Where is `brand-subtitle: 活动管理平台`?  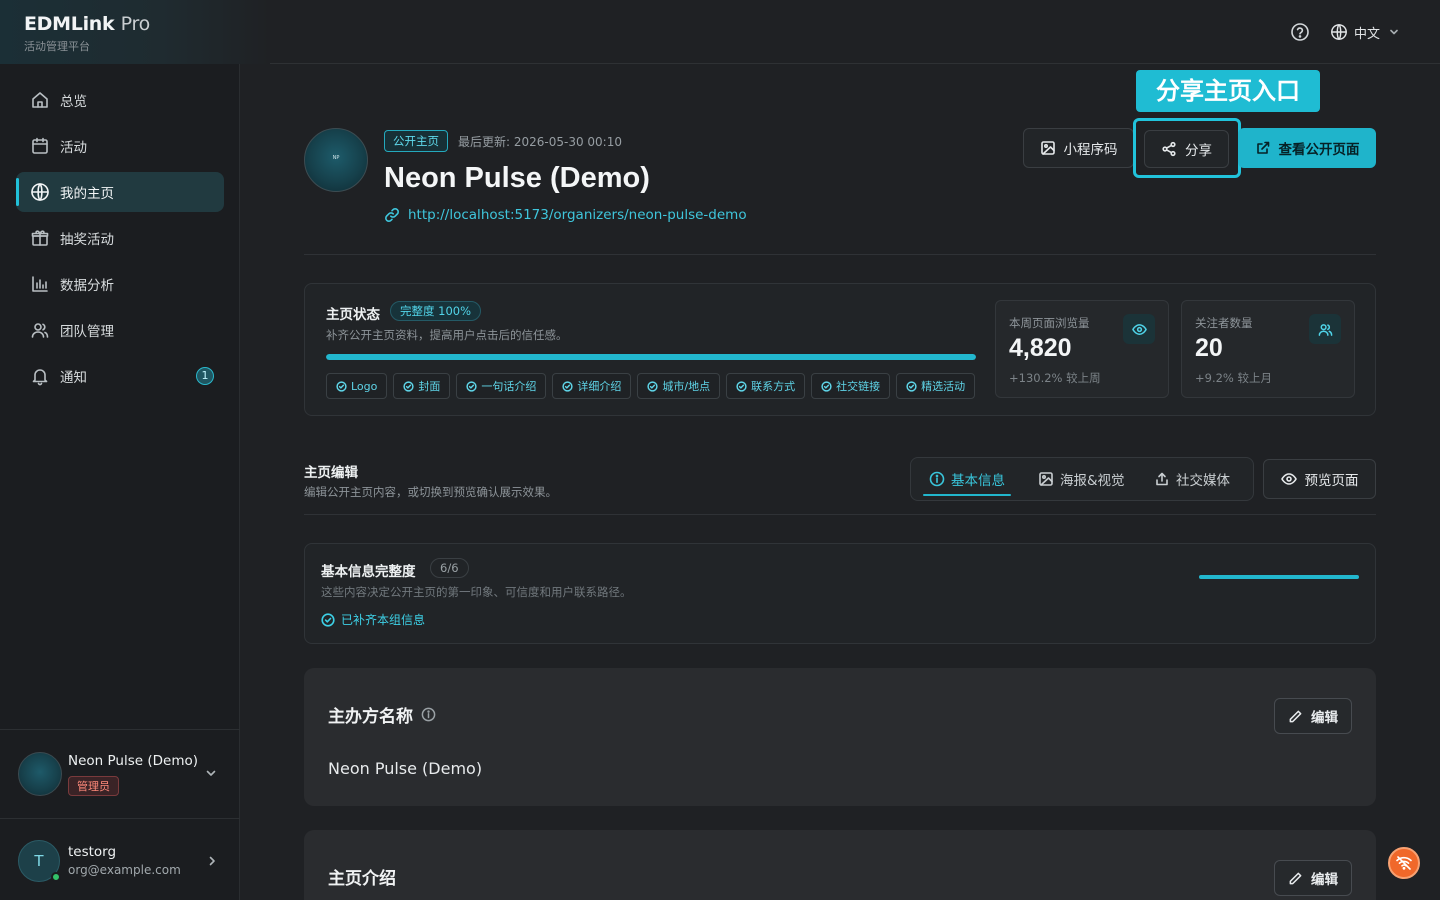 brand-subtitle: 活动管理平台 is located at coordinates (57, 46).